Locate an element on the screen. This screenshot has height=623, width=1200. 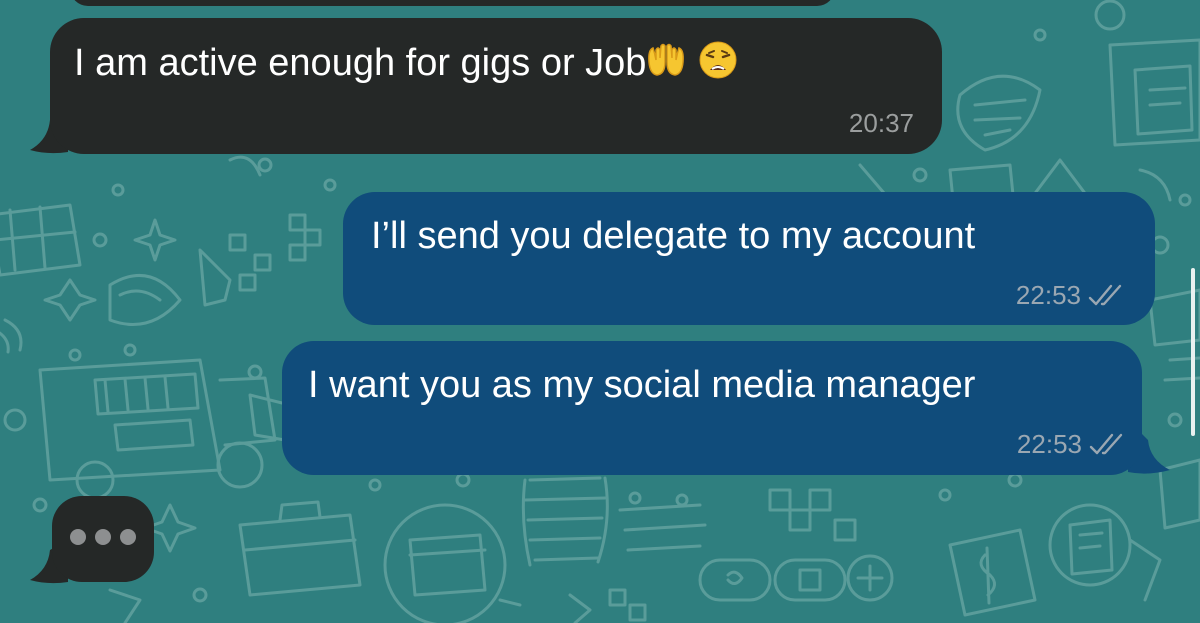
message-text: I am active enough for gigs or Job is located at coordinates (406, 65).